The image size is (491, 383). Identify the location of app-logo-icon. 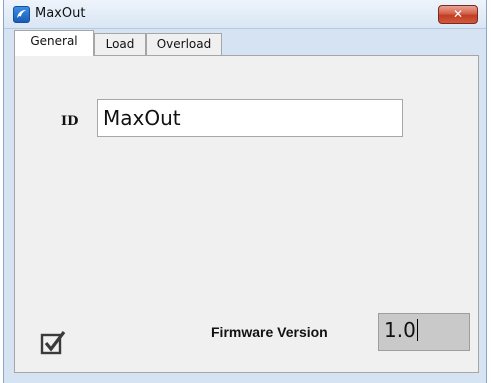
(21, 14).